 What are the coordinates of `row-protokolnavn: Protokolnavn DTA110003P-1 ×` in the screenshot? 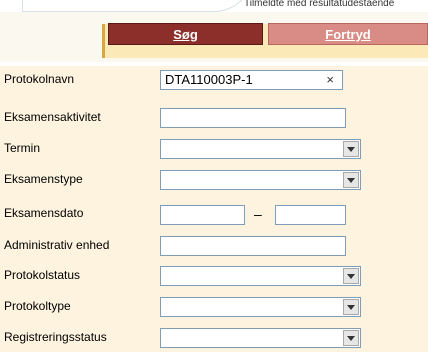 It's located at (214, 83).